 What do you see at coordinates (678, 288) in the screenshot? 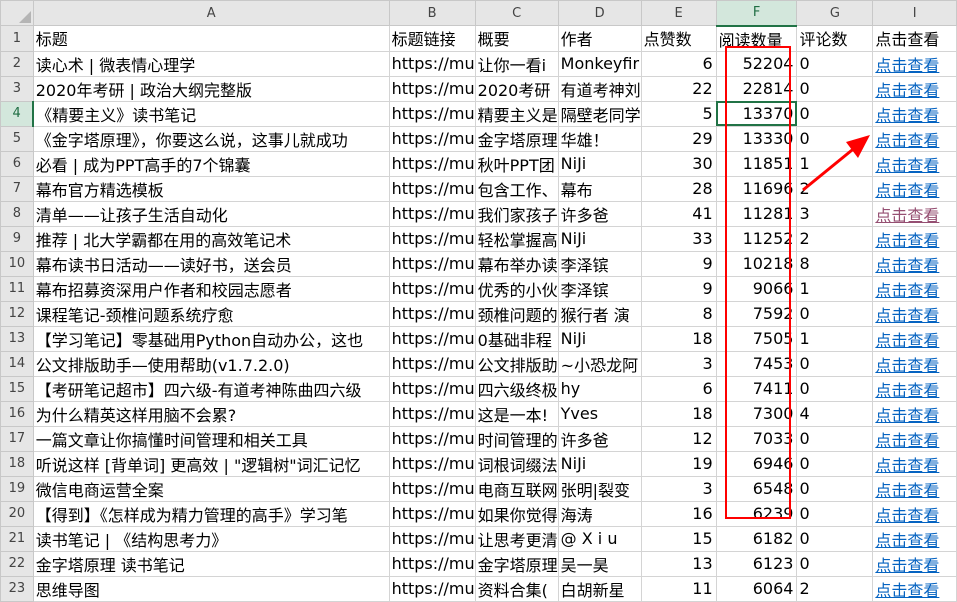
I see `cell-likes: 9` at bounding box center [678, 288].